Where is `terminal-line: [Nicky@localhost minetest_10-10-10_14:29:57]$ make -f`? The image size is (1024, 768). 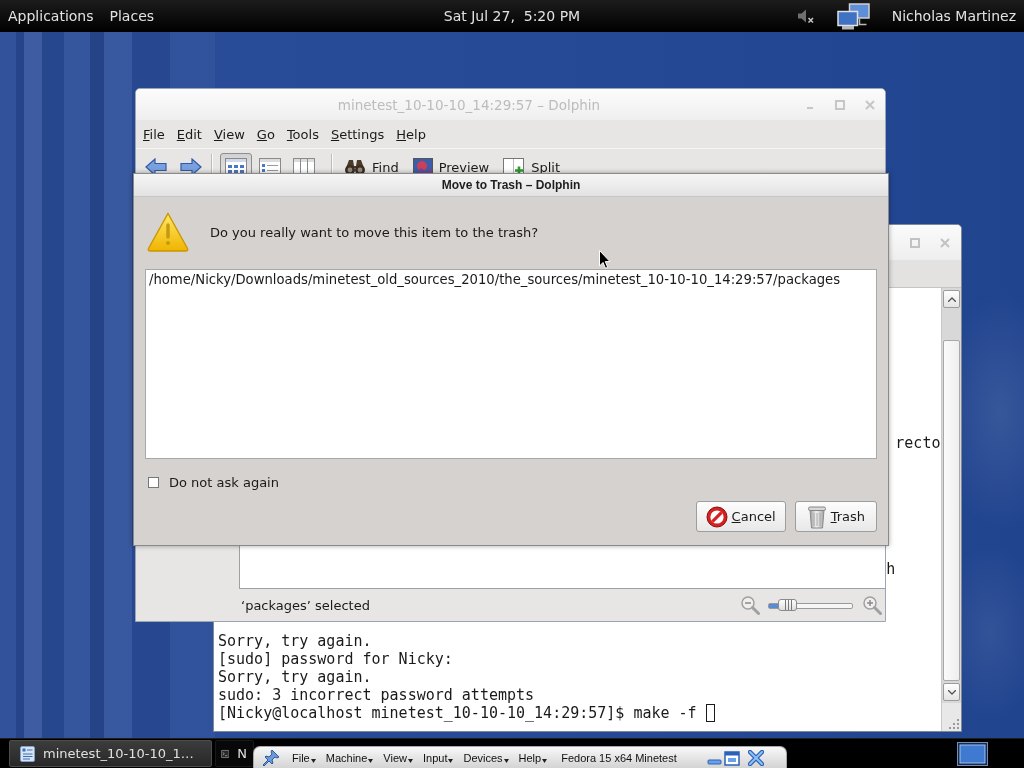
terminal-line: [Nicky@localhost minetest_10-10-10_14:29:57]$ make -f is located at coordinates (457, 713).